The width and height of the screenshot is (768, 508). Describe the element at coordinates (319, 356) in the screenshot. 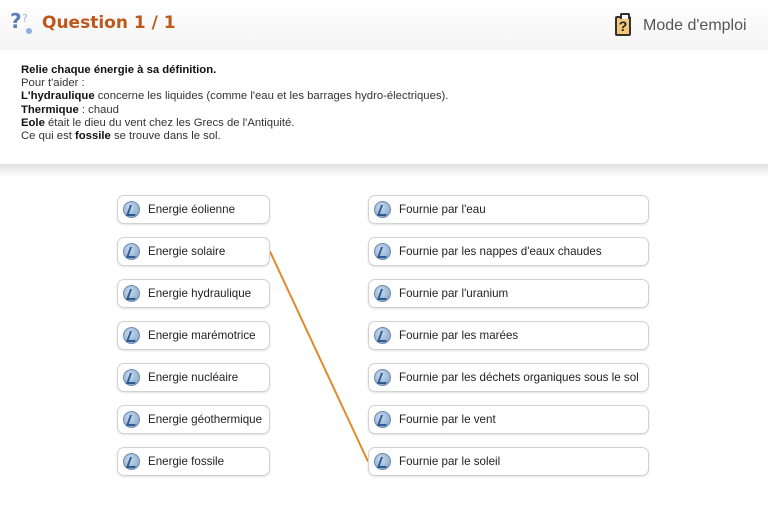

I see `connection-line` at that location.